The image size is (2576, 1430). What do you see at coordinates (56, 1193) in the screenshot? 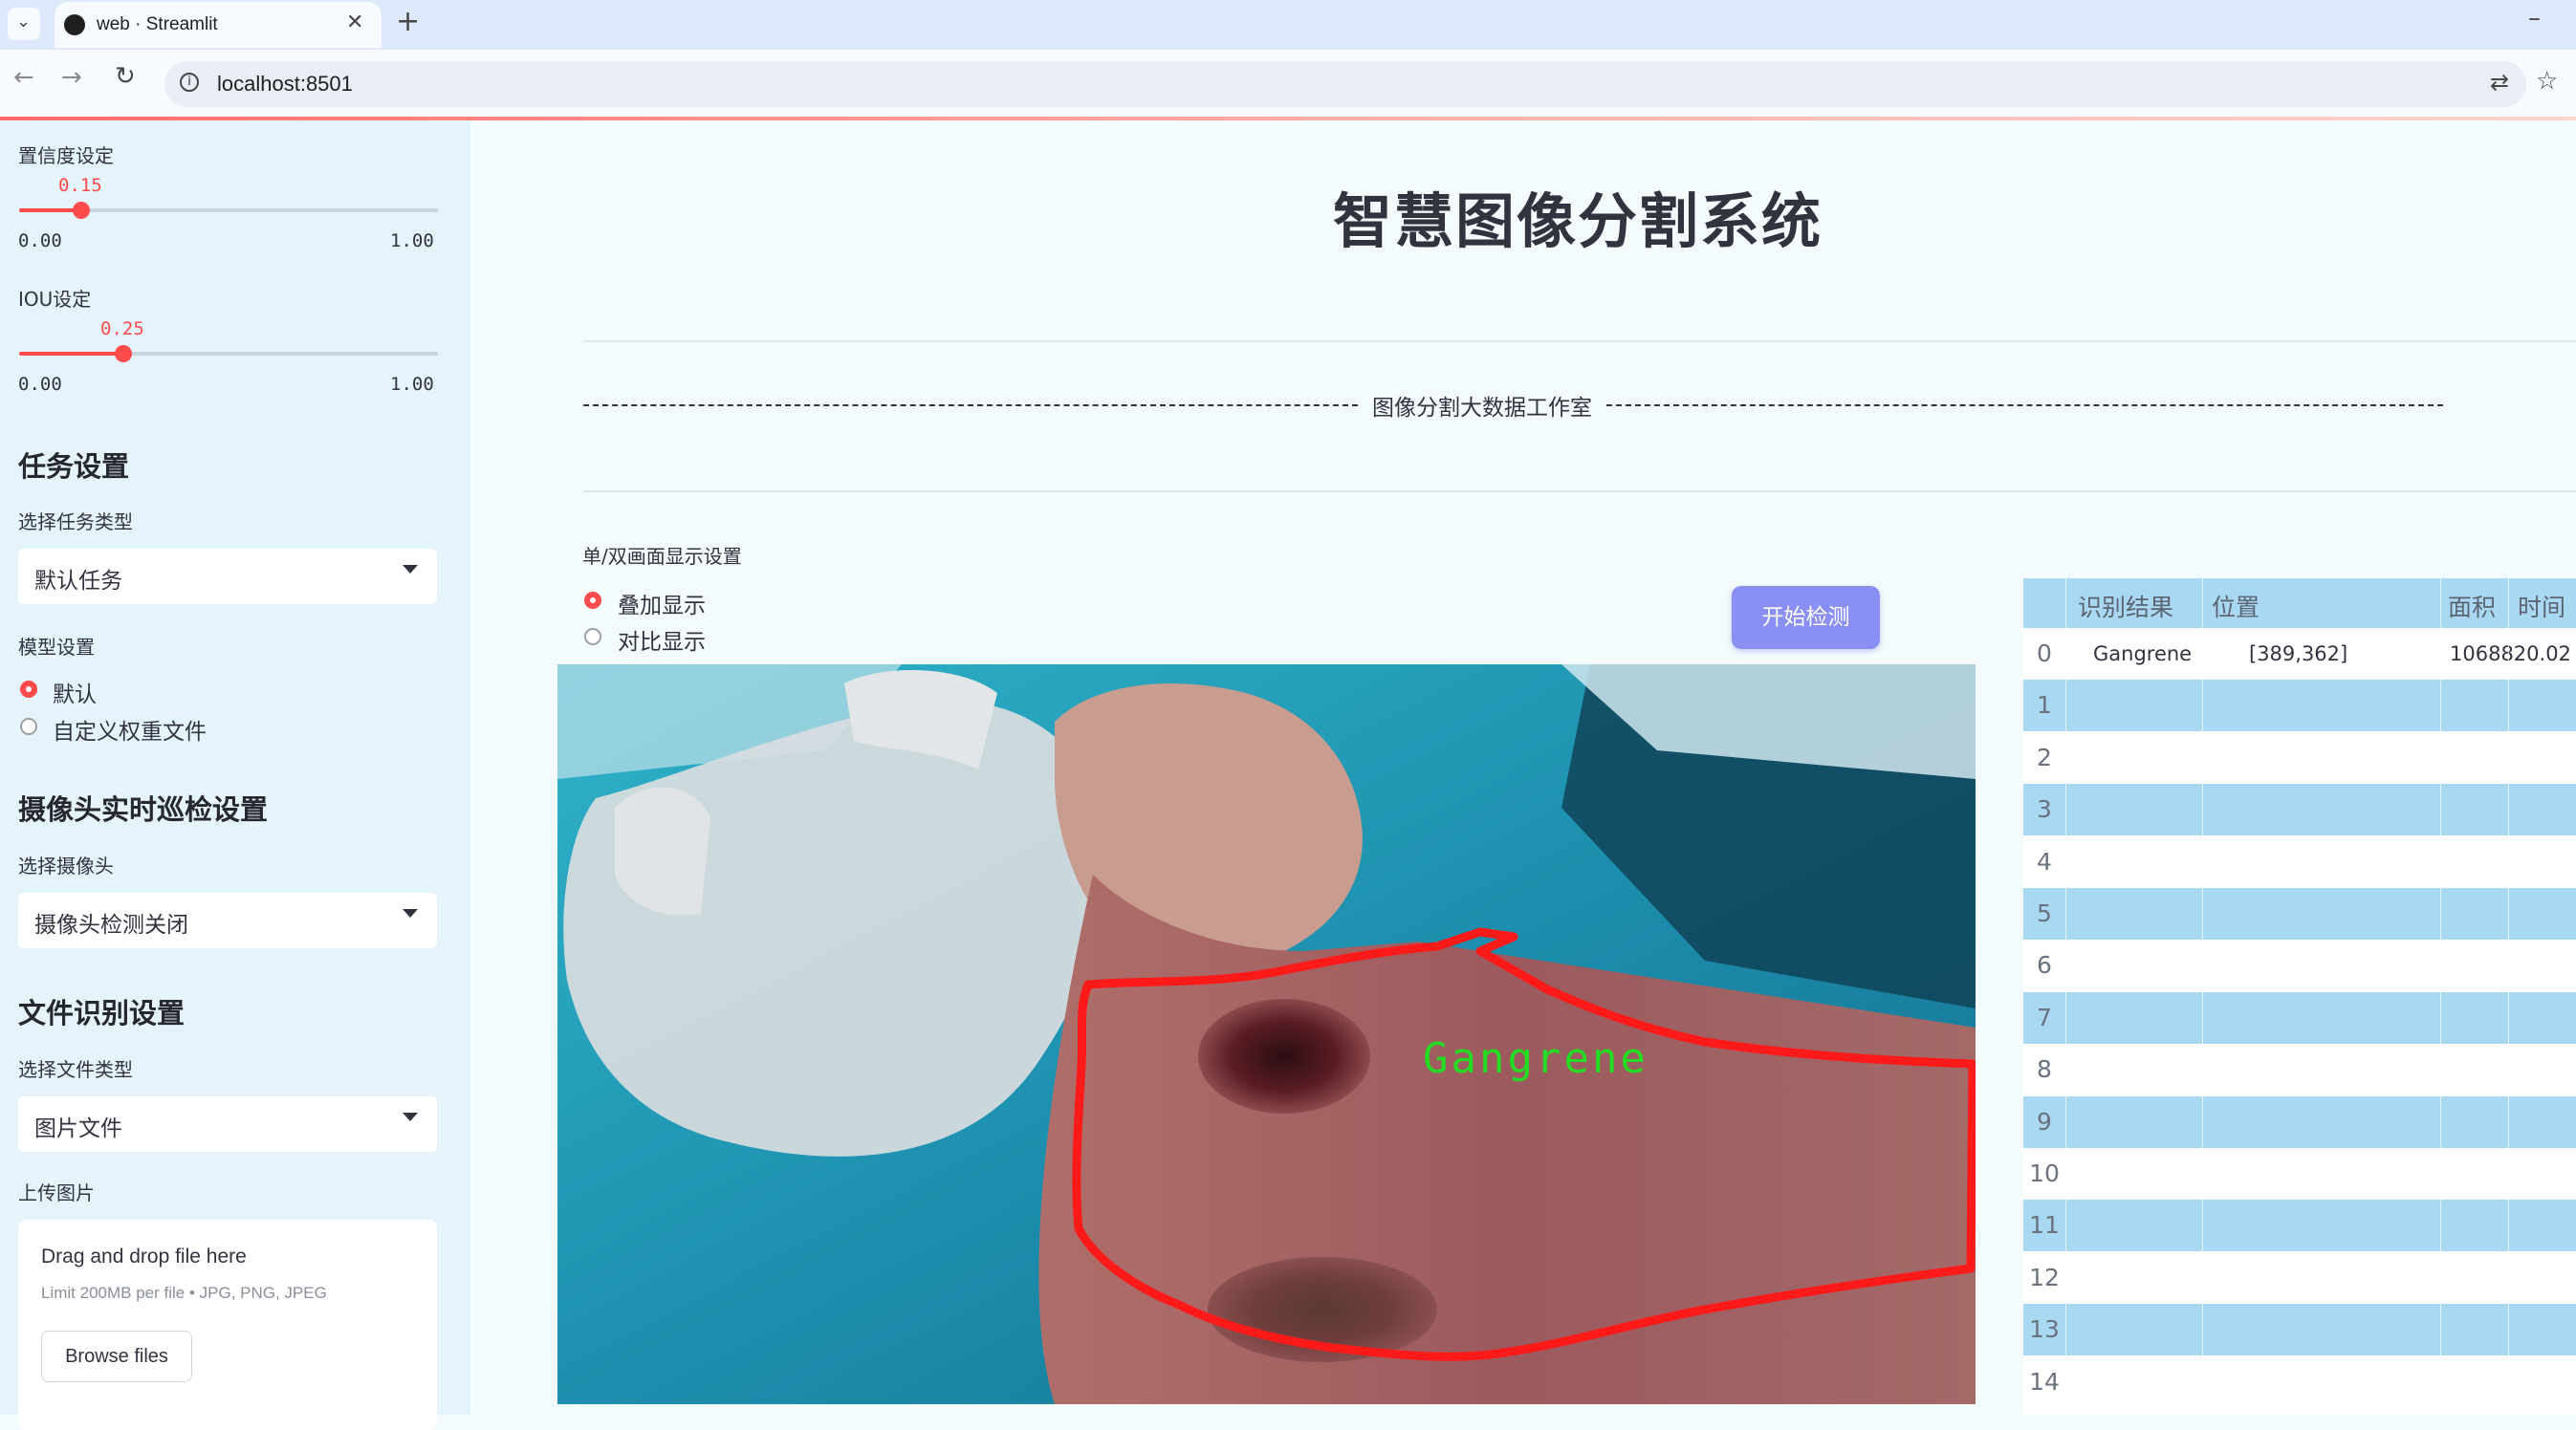
I see `upload-label: 上传图片` at bounding box center [56, 1193].